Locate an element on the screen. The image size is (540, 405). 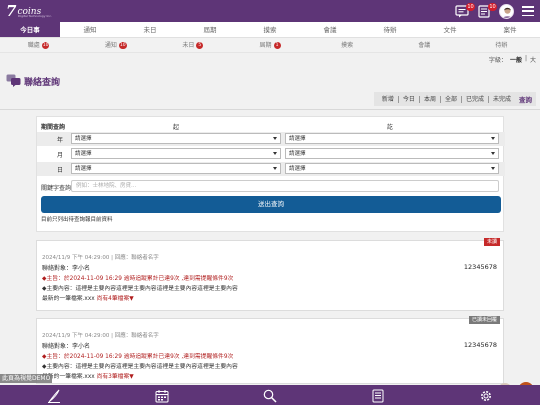
month-to-select: 請選擇 is located at coordinates (392, 153).